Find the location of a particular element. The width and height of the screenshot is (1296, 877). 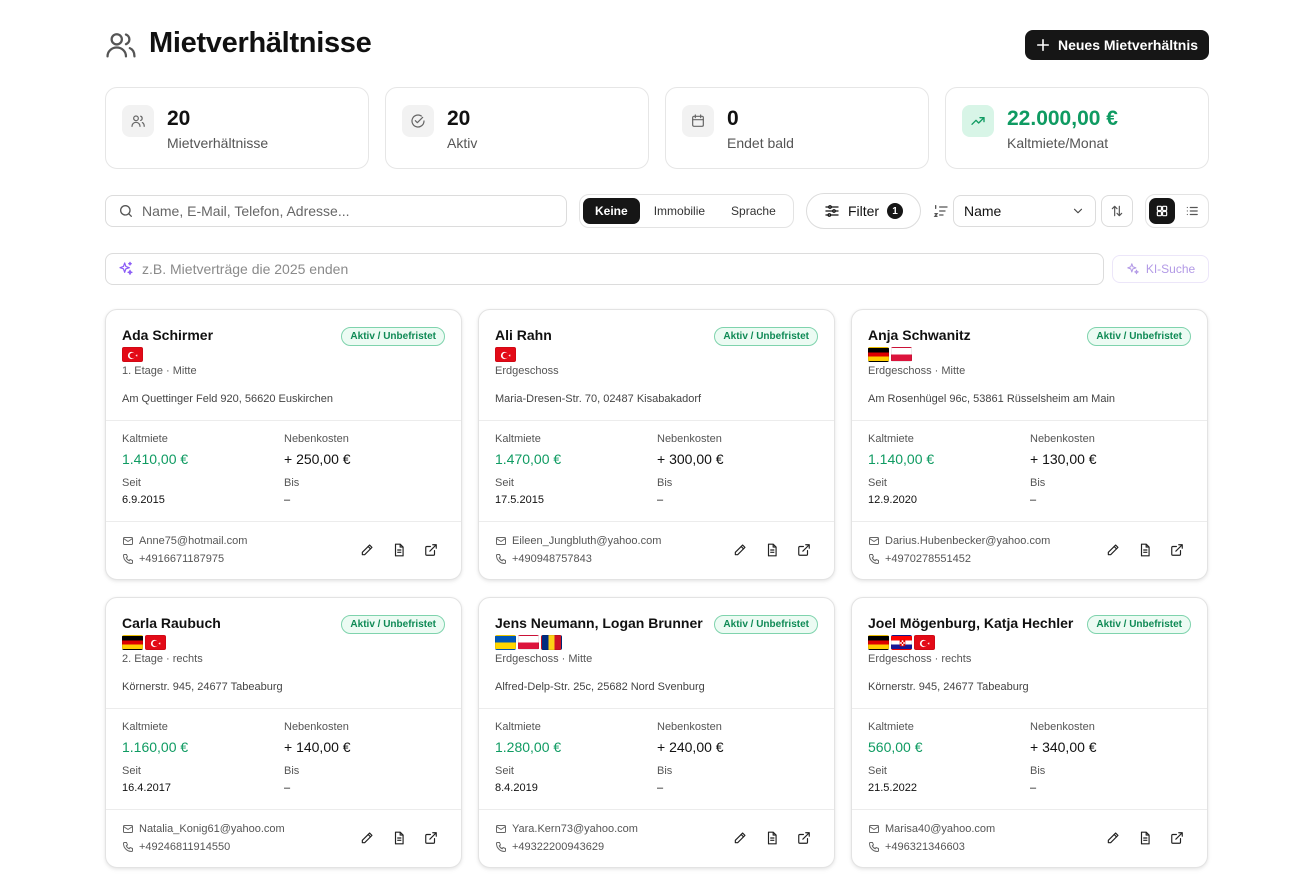

stat-card-active: 20 Aktiv is located at coordinates (517, 128).